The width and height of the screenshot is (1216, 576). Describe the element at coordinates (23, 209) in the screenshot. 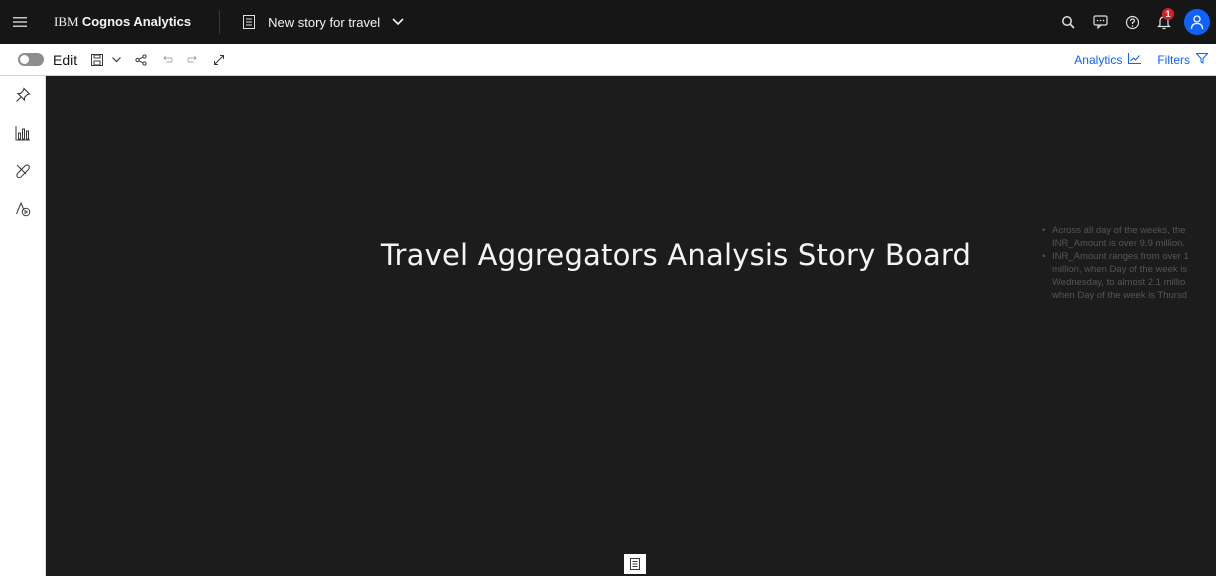

I see `media-shapes-icon` at that location.